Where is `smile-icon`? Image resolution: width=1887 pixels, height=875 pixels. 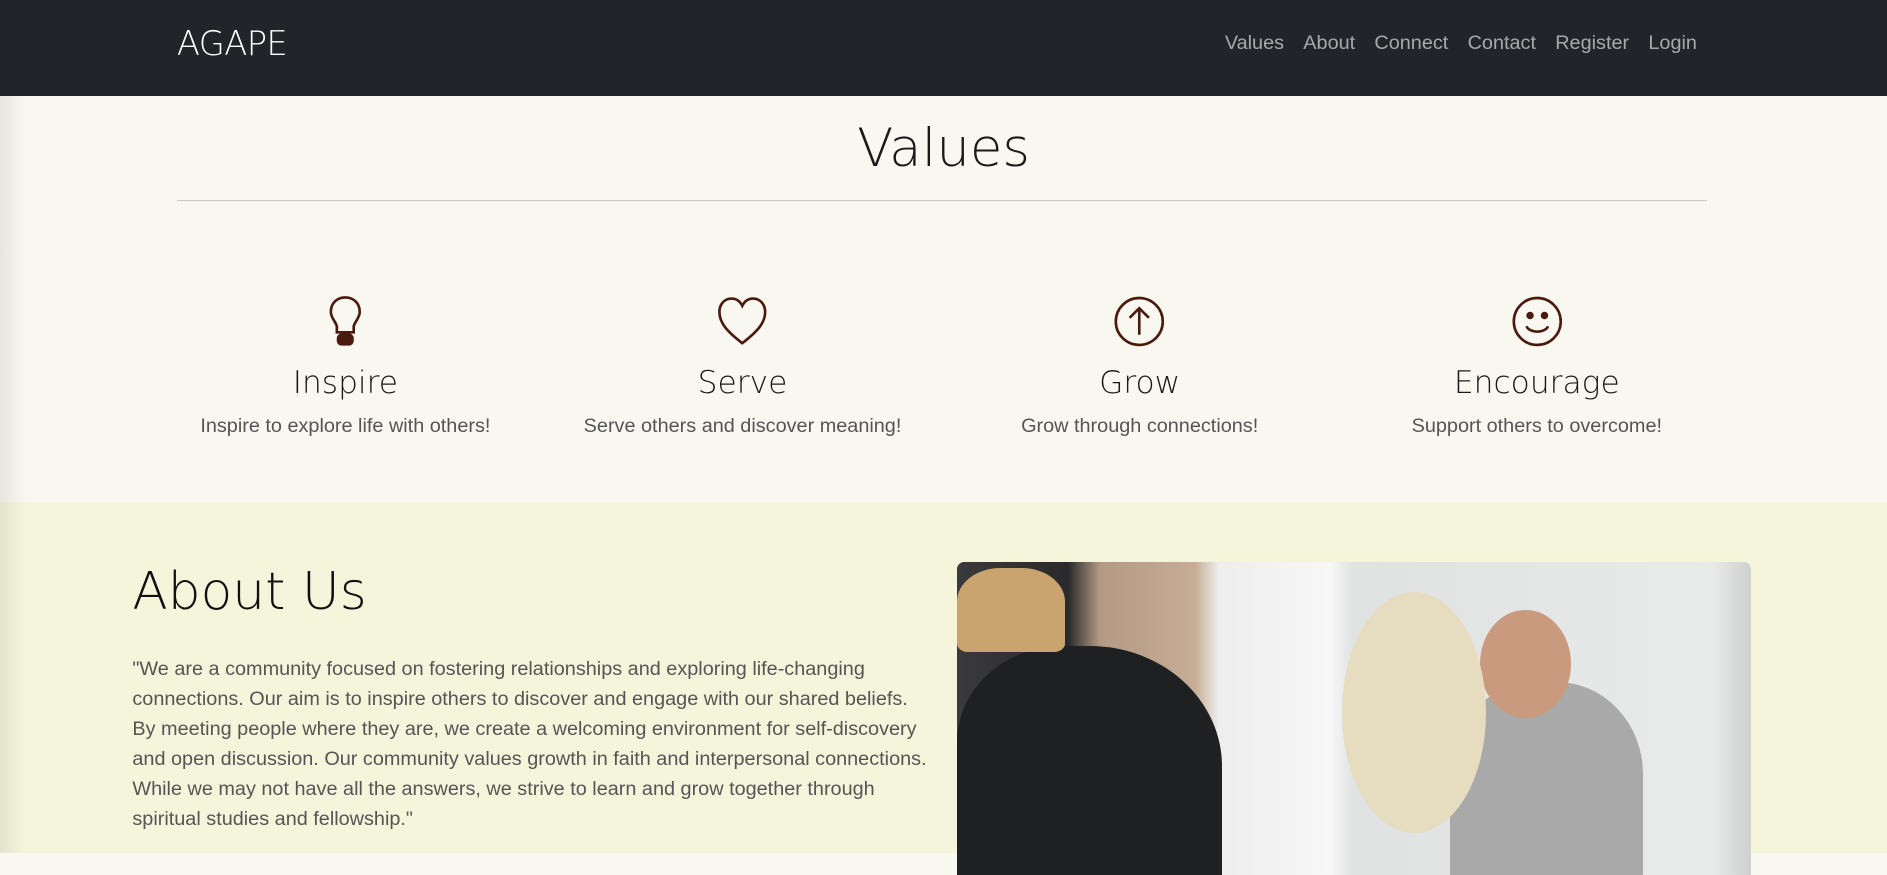 smile-icon is located at coordinates (1537, 321).